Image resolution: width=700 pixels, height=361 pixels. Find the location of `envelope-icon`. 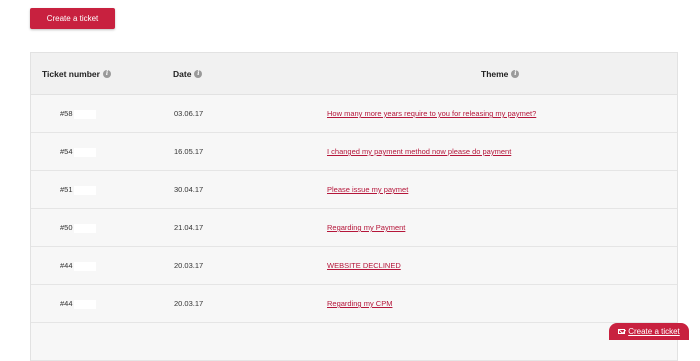

envelope-icon is located at coordinates (622, 331).